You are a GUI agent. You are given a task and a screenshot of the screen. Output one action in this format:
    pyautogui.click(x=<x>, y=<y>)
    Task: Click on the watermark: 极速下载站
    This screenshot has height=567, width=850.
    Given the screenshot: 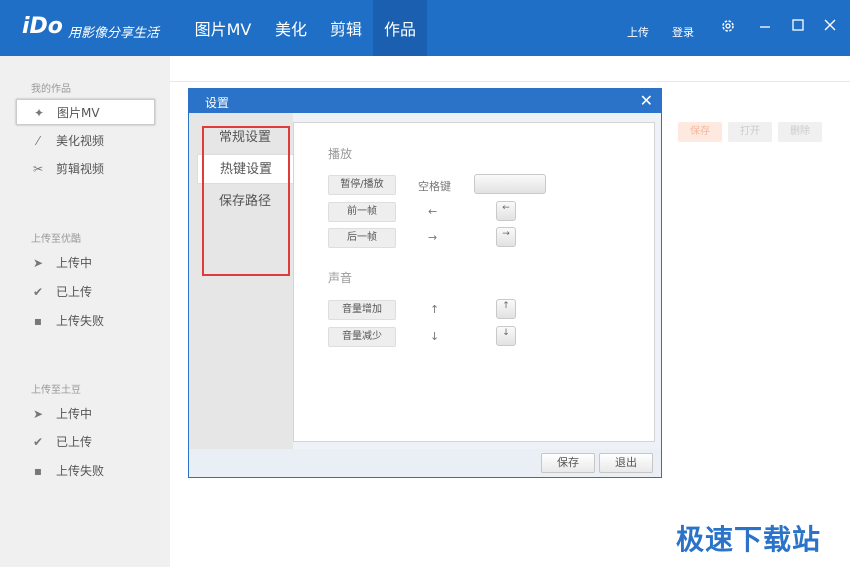 What is the action you would take?
    pyautogui.click(x=749, y=539)
    